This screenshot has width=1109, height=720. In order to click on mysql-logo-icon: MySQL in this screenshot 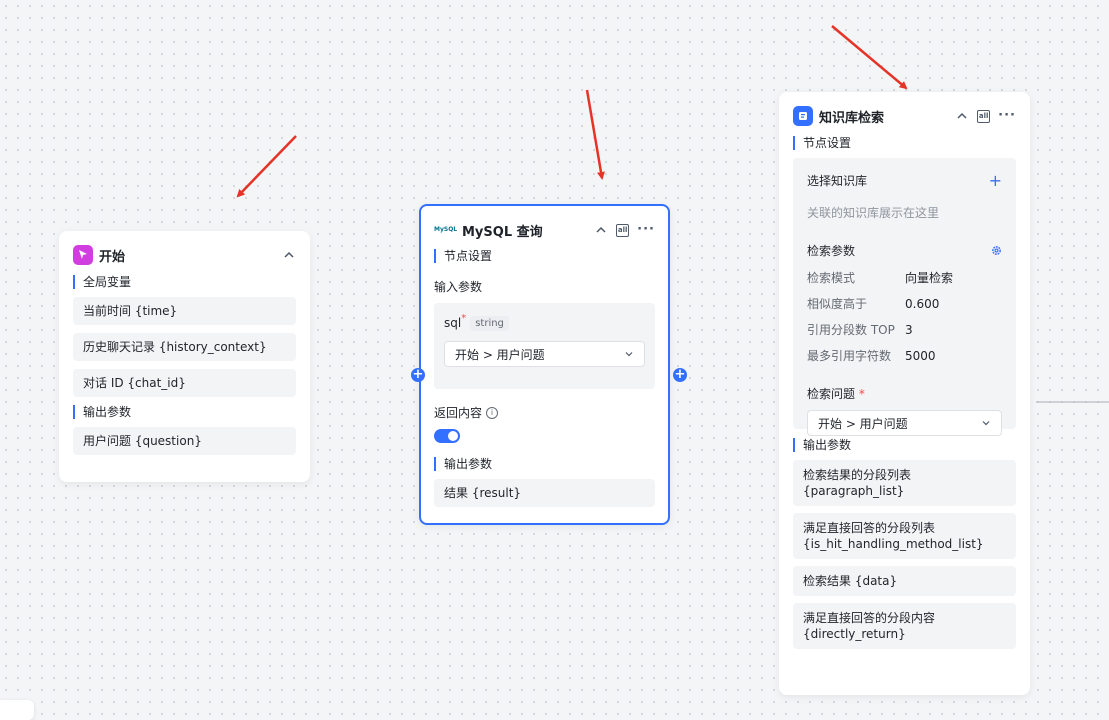, I will do `click(446, 229)`.